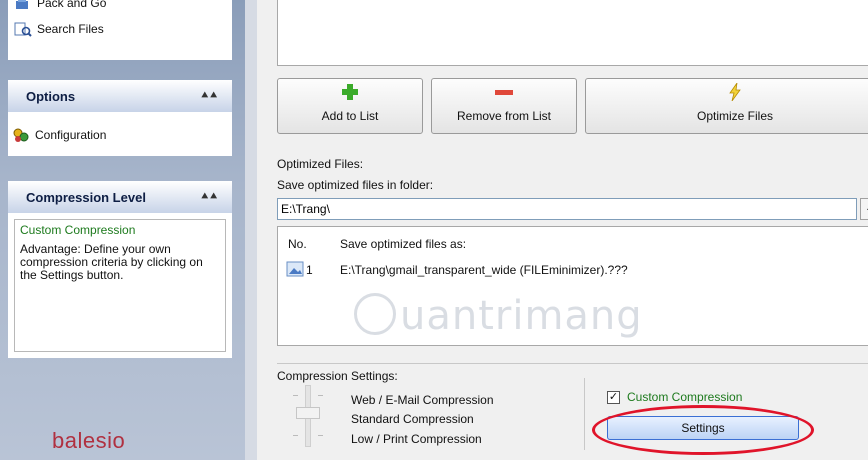 Image resolution: width=868 pixels, height=460 pixels. I want to click on minus-icon, so click(504, 93).